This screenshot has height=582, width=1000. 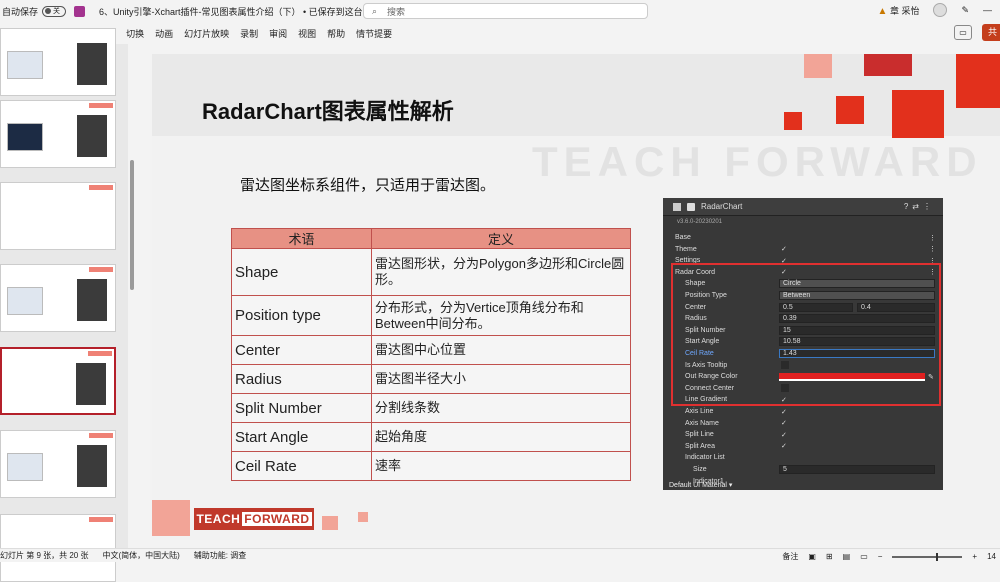 I want to click on property-label: Theme, so click(x=686, y=249).